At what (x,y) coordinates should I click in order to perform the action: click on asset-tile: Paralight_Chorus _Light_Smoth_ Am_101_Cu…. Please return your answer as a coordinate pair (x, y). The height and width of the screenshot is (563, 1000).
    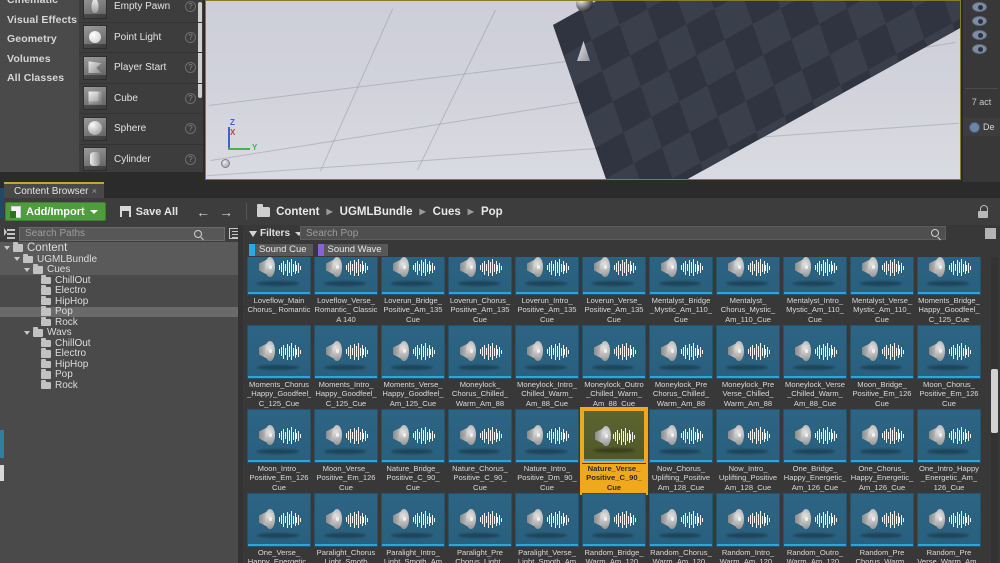
    Looking at the image, I should click on (346, 528).